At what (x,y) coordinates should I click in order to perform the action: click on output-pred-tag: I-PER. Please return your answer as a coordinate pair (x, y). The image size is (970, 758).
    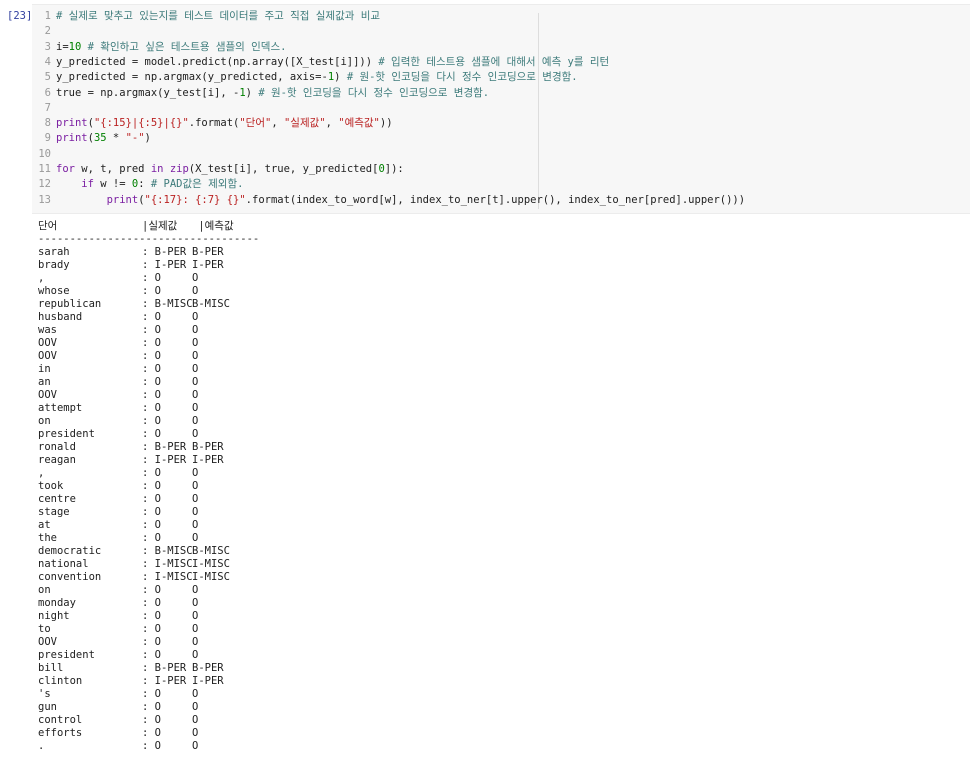
    Looking at the image, I should click on (208, 681).